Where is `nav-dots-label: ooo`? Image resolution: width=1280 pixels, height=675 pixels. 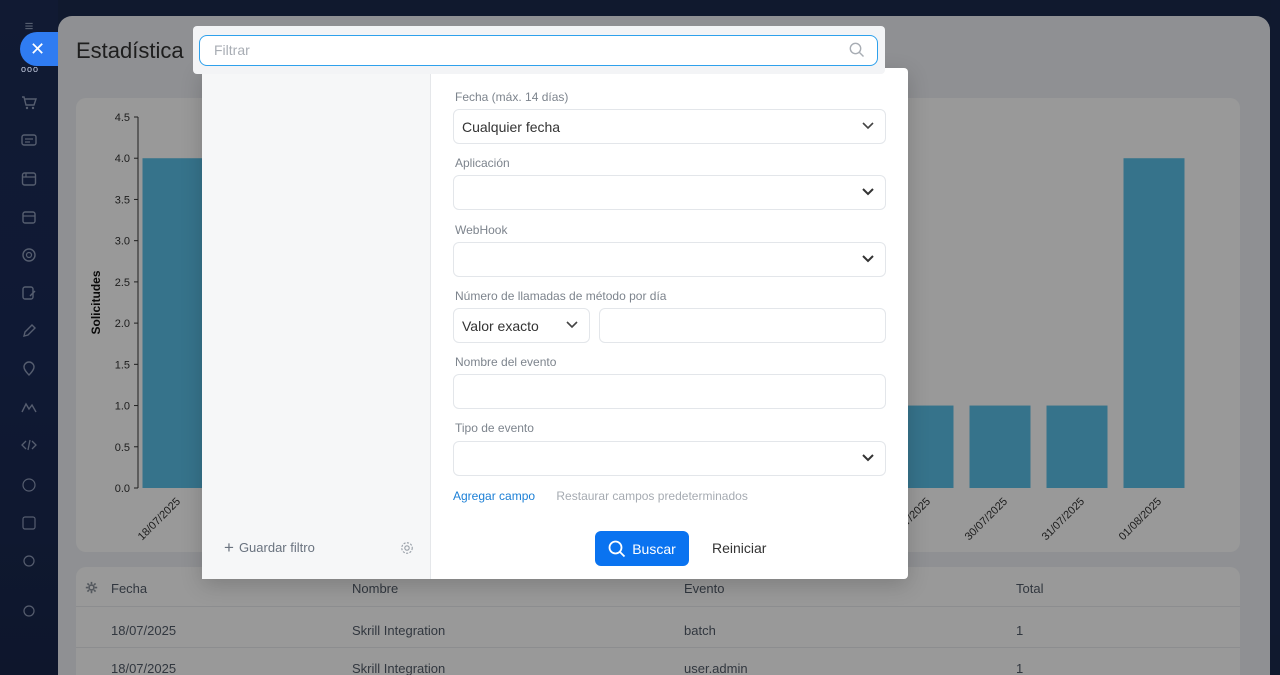 nav-dots-label: ooo is located at coordinates (30, 69).